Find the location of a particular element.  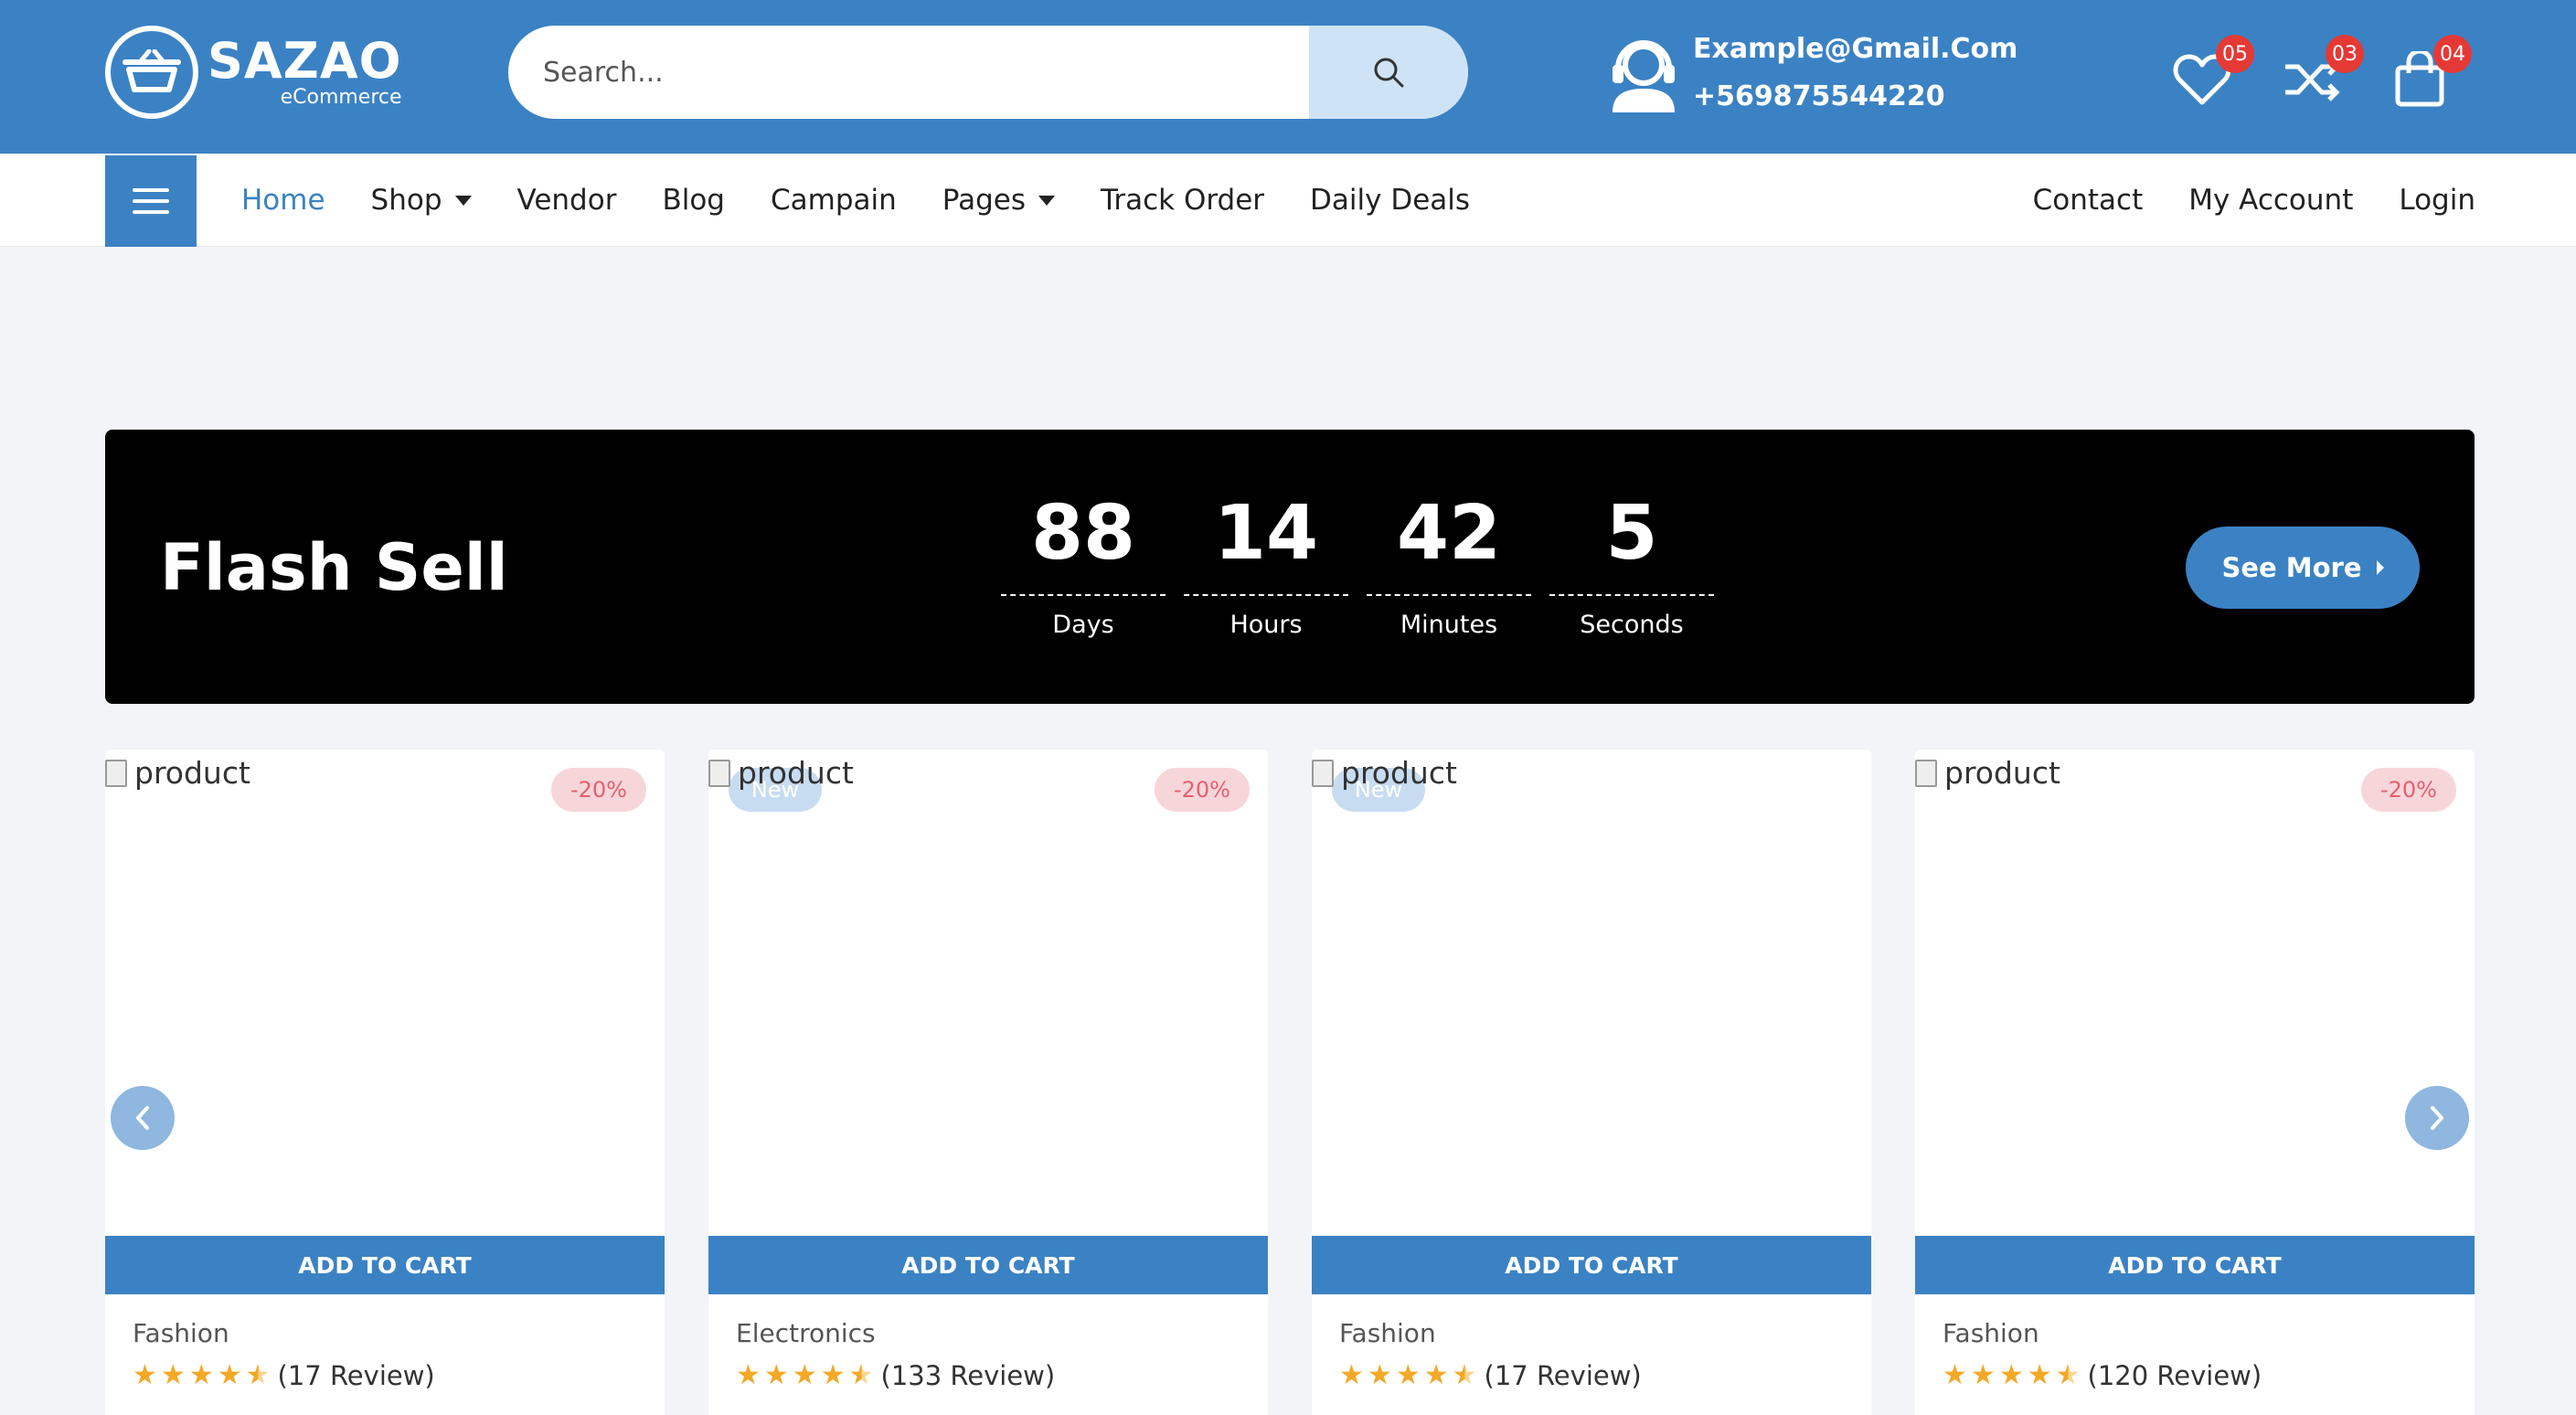

chevron-right-icon is located at coordinates (2437, 1118).